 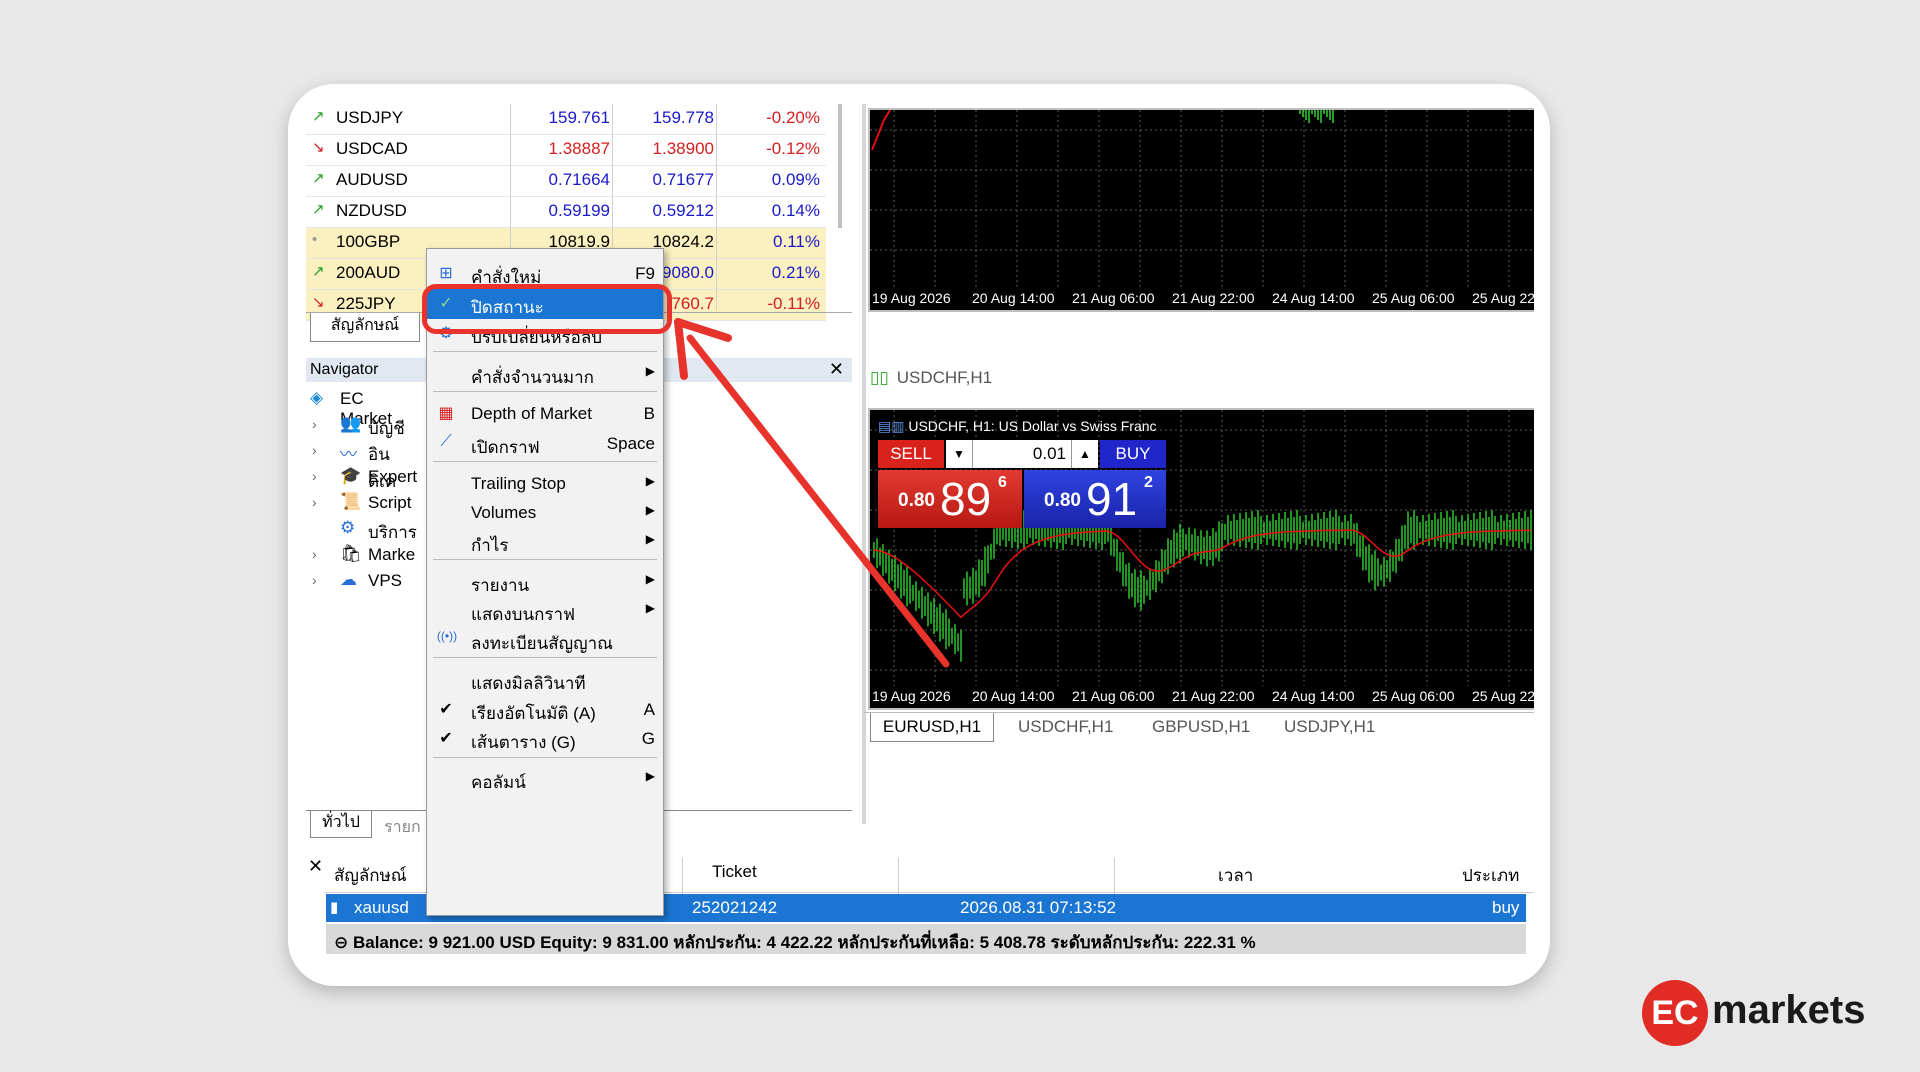 I want to click on indicators-icon: 〰, so click(x=348, y=454).